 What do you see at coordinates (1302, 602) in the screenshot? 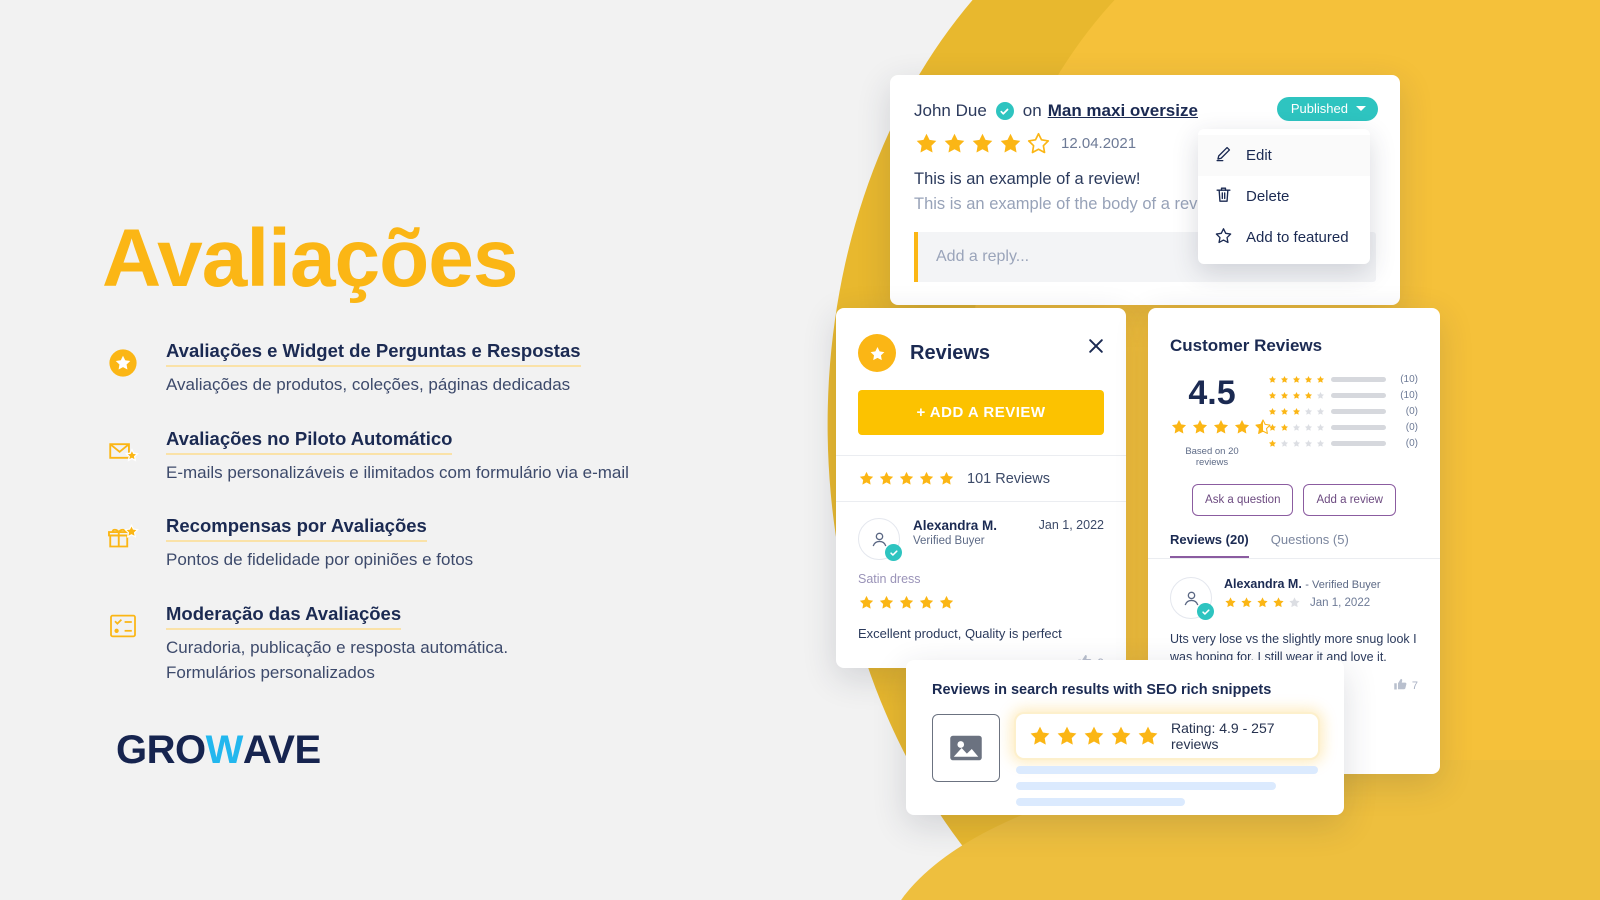
I see `review-meta: Jan 1, 2022` at bounding box center [1302, 602].